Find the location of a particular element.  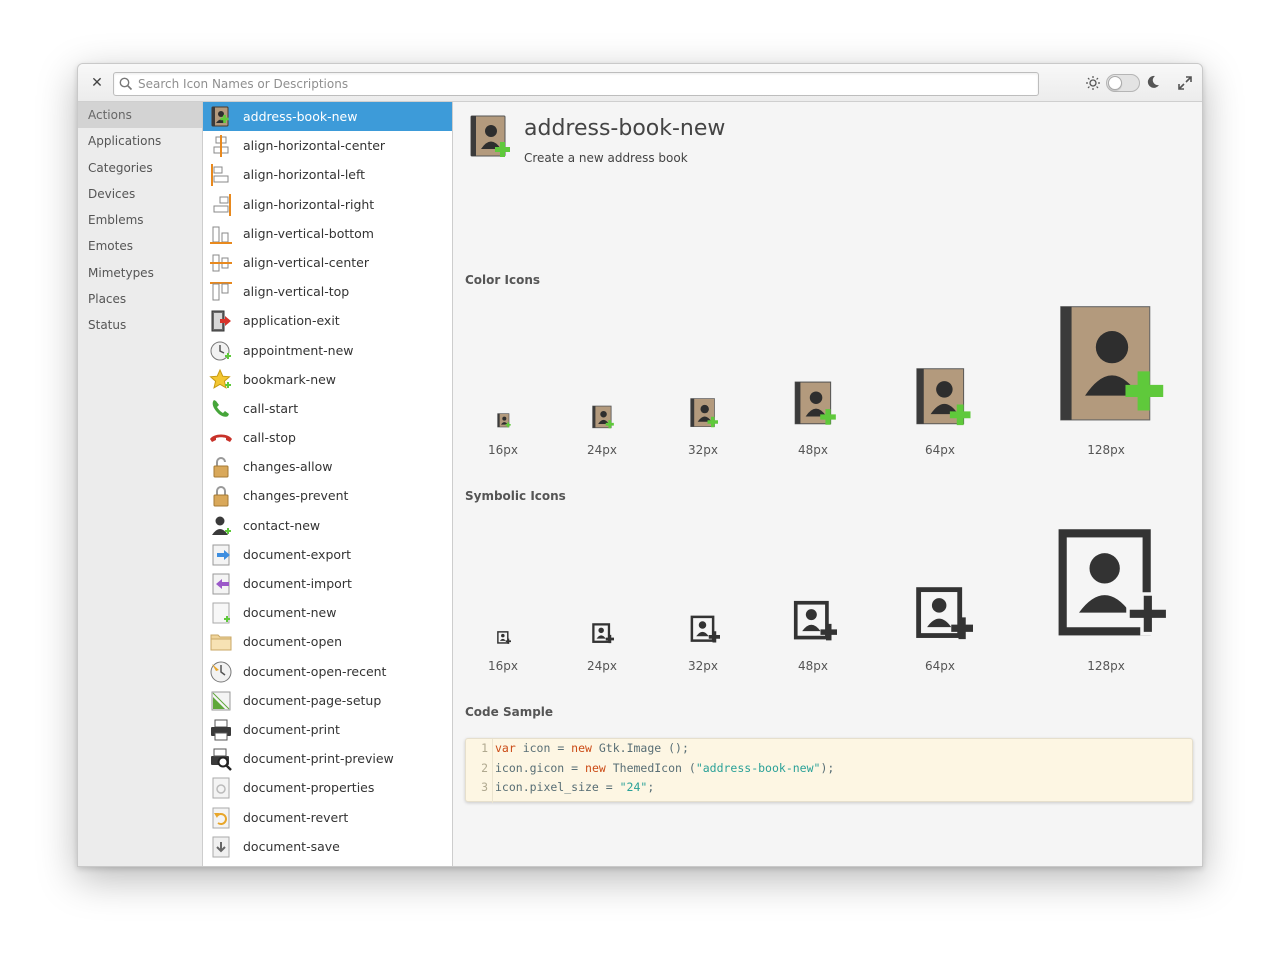

list-item: align-vertical-bottom is located at coordinates (327, 233).